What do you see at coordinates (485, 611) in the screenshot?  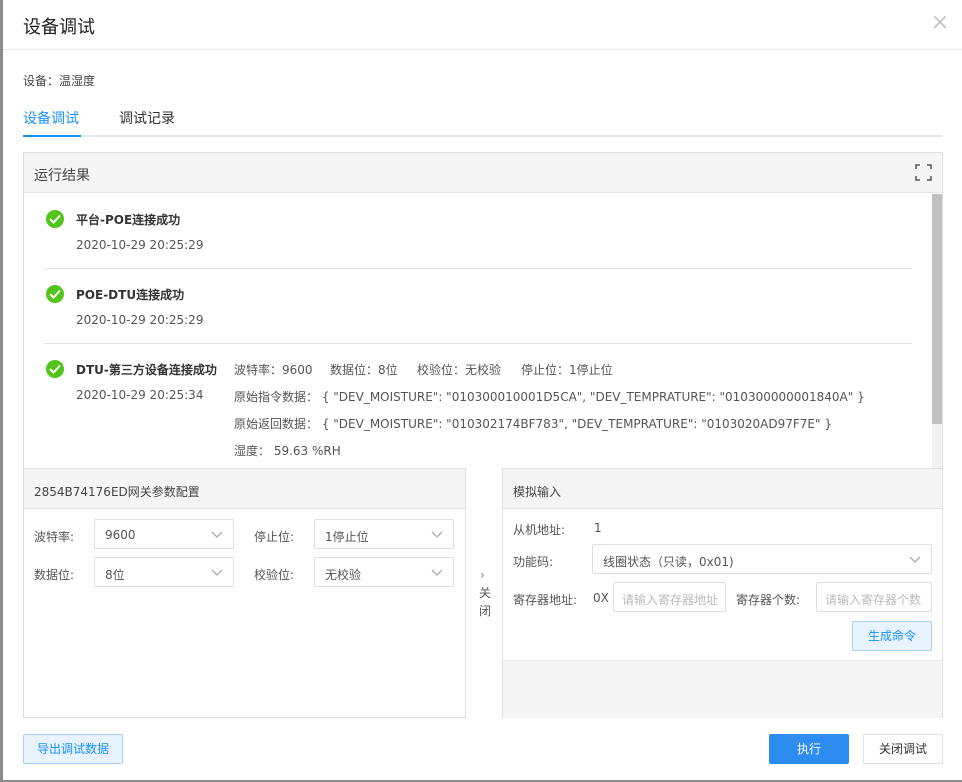 I see `toggle-label-char: 闭` at bounding box center [485, 611].